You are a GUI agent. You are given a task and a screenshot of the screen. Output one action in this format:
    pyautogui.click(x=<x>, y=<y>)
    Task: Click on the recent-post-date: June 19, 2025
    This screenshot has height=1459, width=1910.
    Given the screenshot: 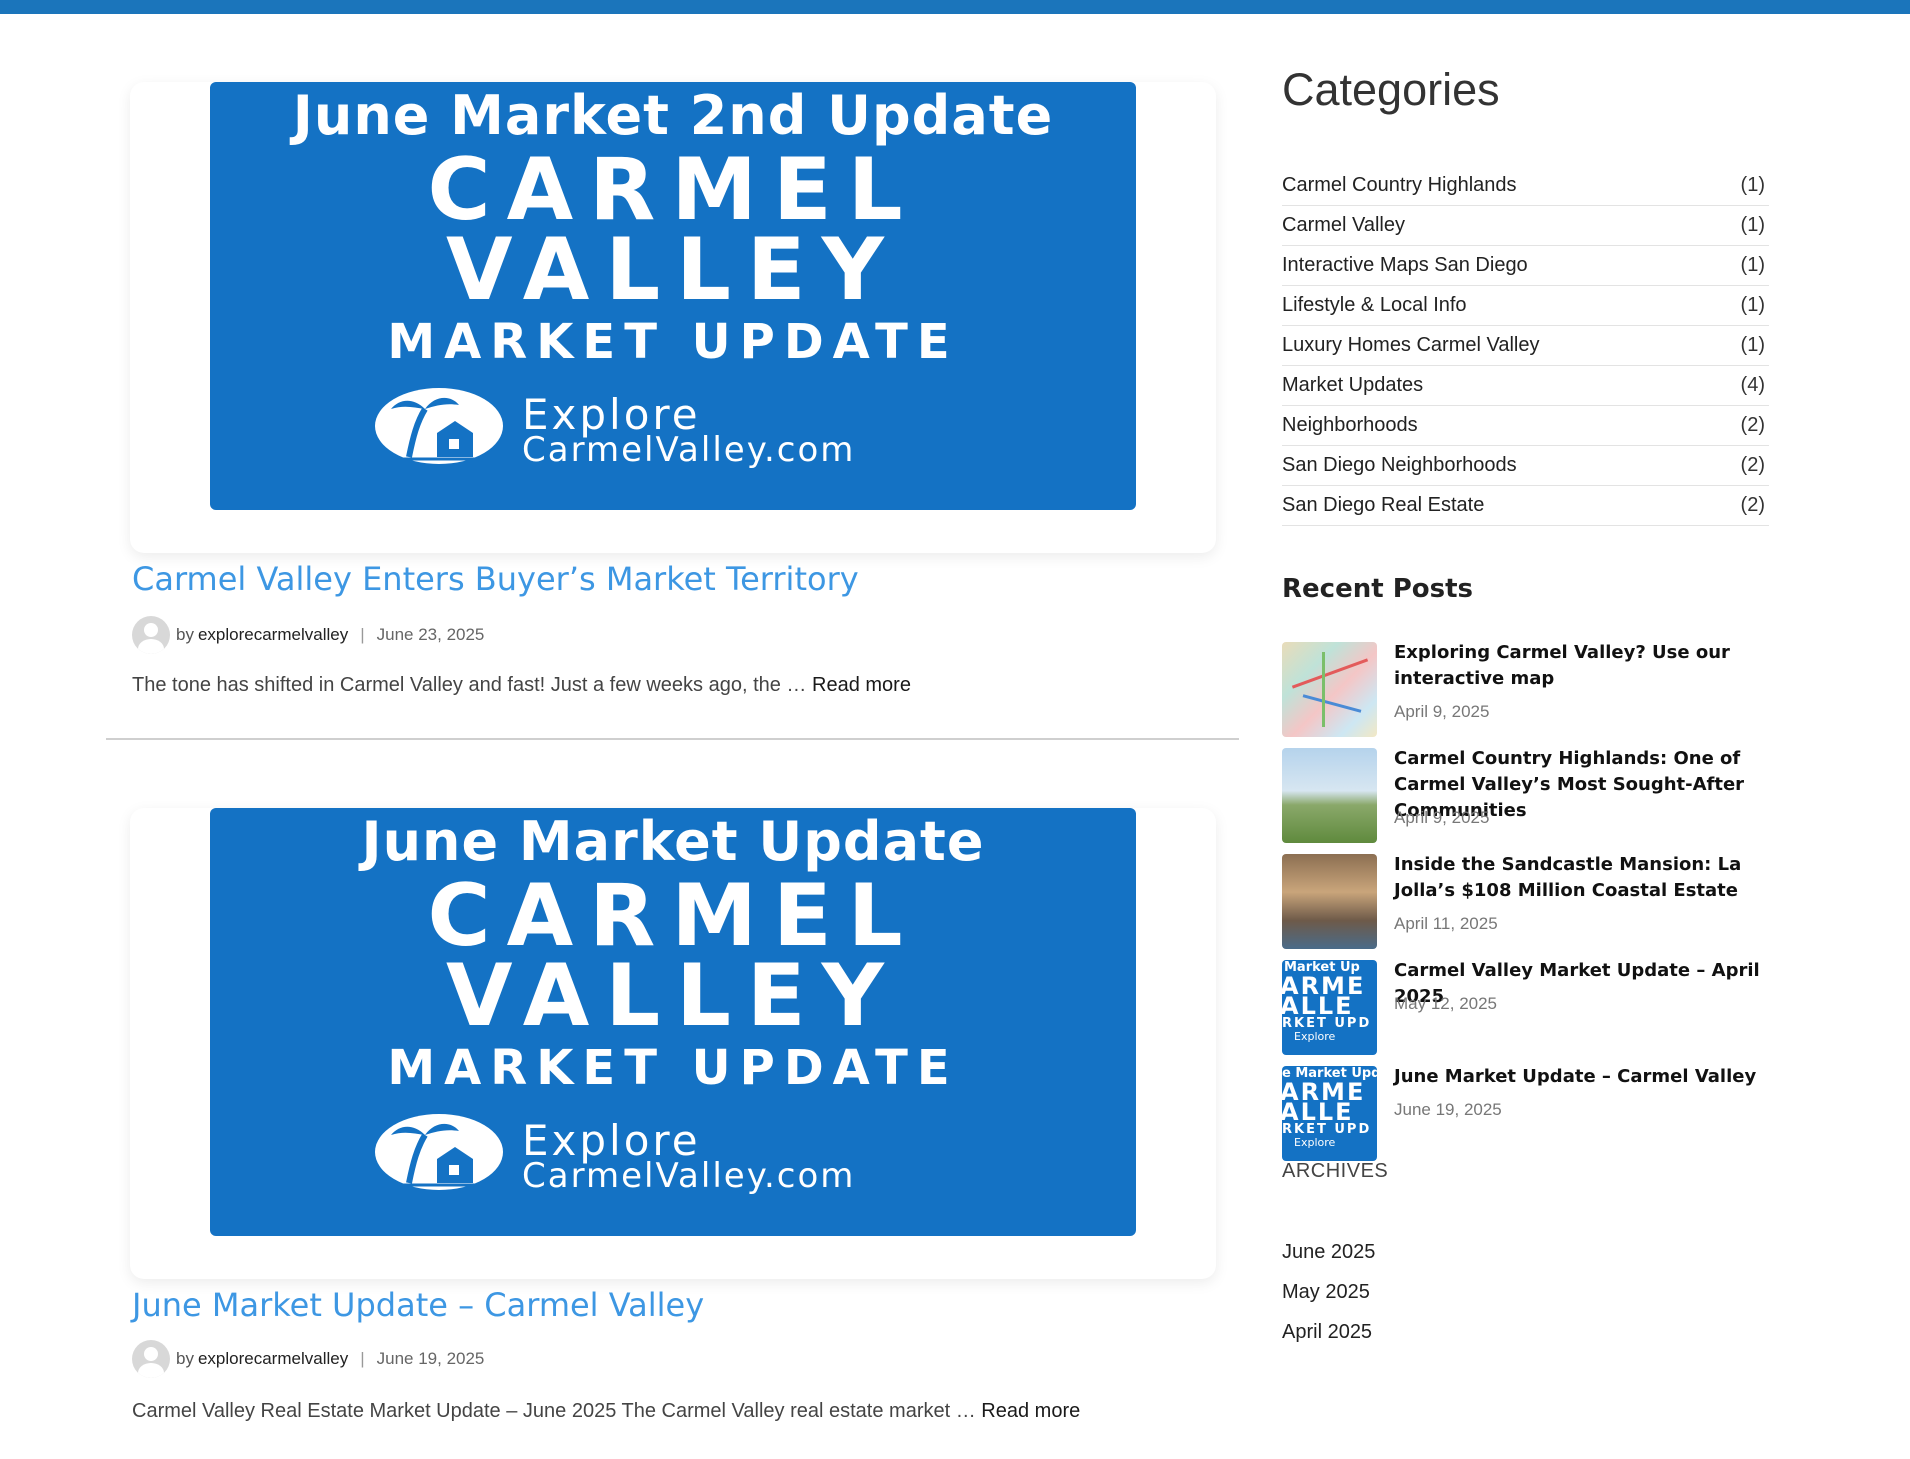 What is the action you would take?
    pyautogui.click(x=1448, y=1109)
    